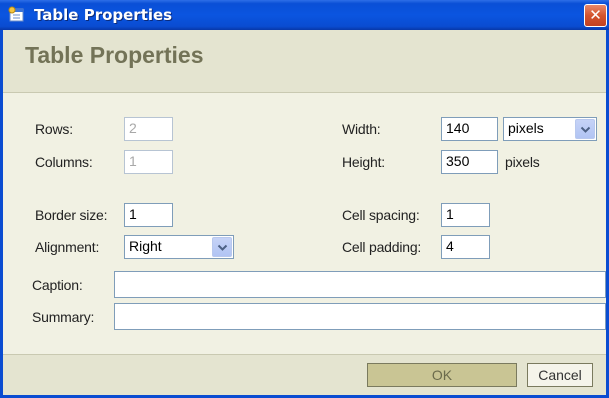 This screenshot has width=609, height=398. I want to click on close-button: ✕, so click(595, 15).